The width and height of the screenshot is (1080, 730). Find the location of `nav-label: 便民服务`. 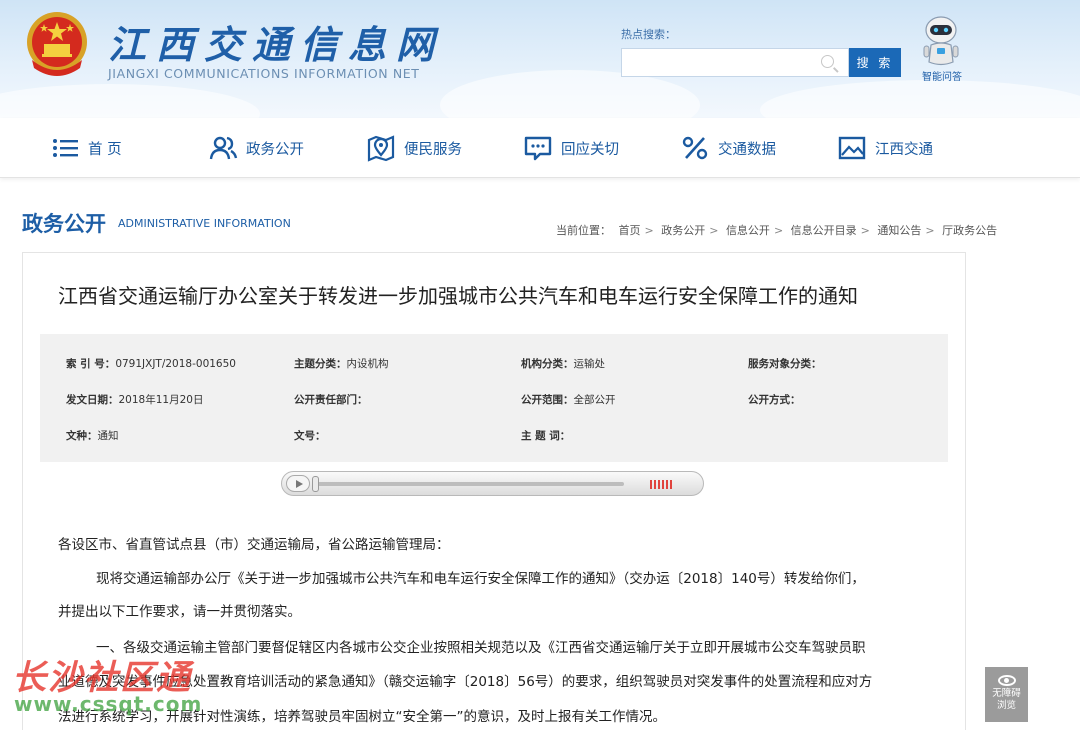

nav-label: 便民服务 is located at coordinates (433, 149).